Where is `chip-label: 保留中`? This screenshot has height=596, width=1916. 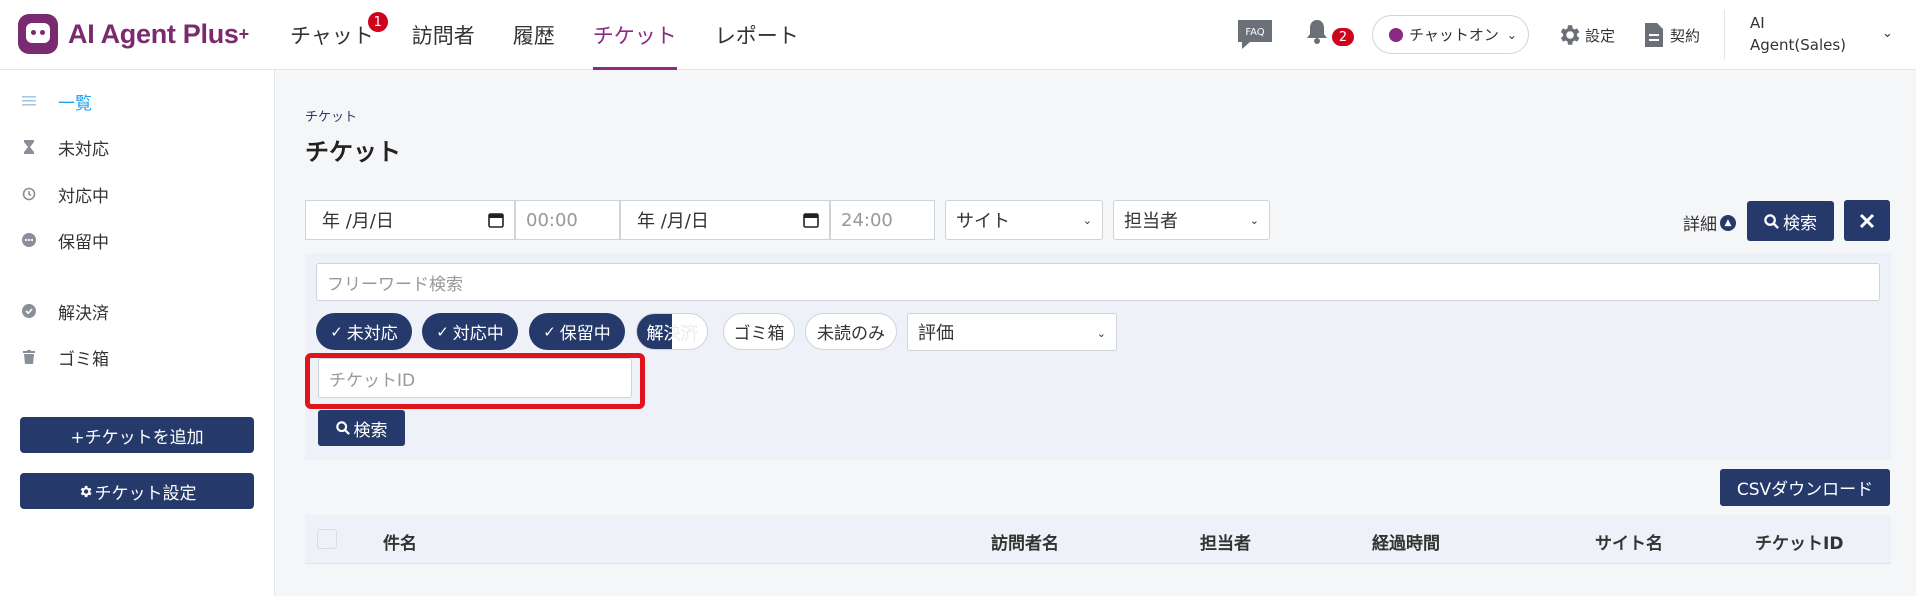
chip-label: 保留中 is located at coordinates (585, 334).